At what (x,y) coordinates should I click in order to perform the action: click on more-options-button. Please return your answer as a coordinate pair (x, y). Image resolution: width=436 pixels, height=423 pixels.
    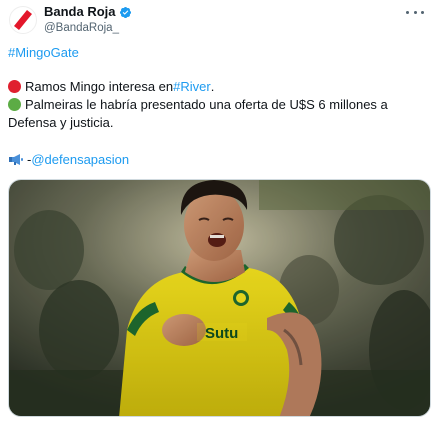
    Looking at the image, I should click on (415, 12).